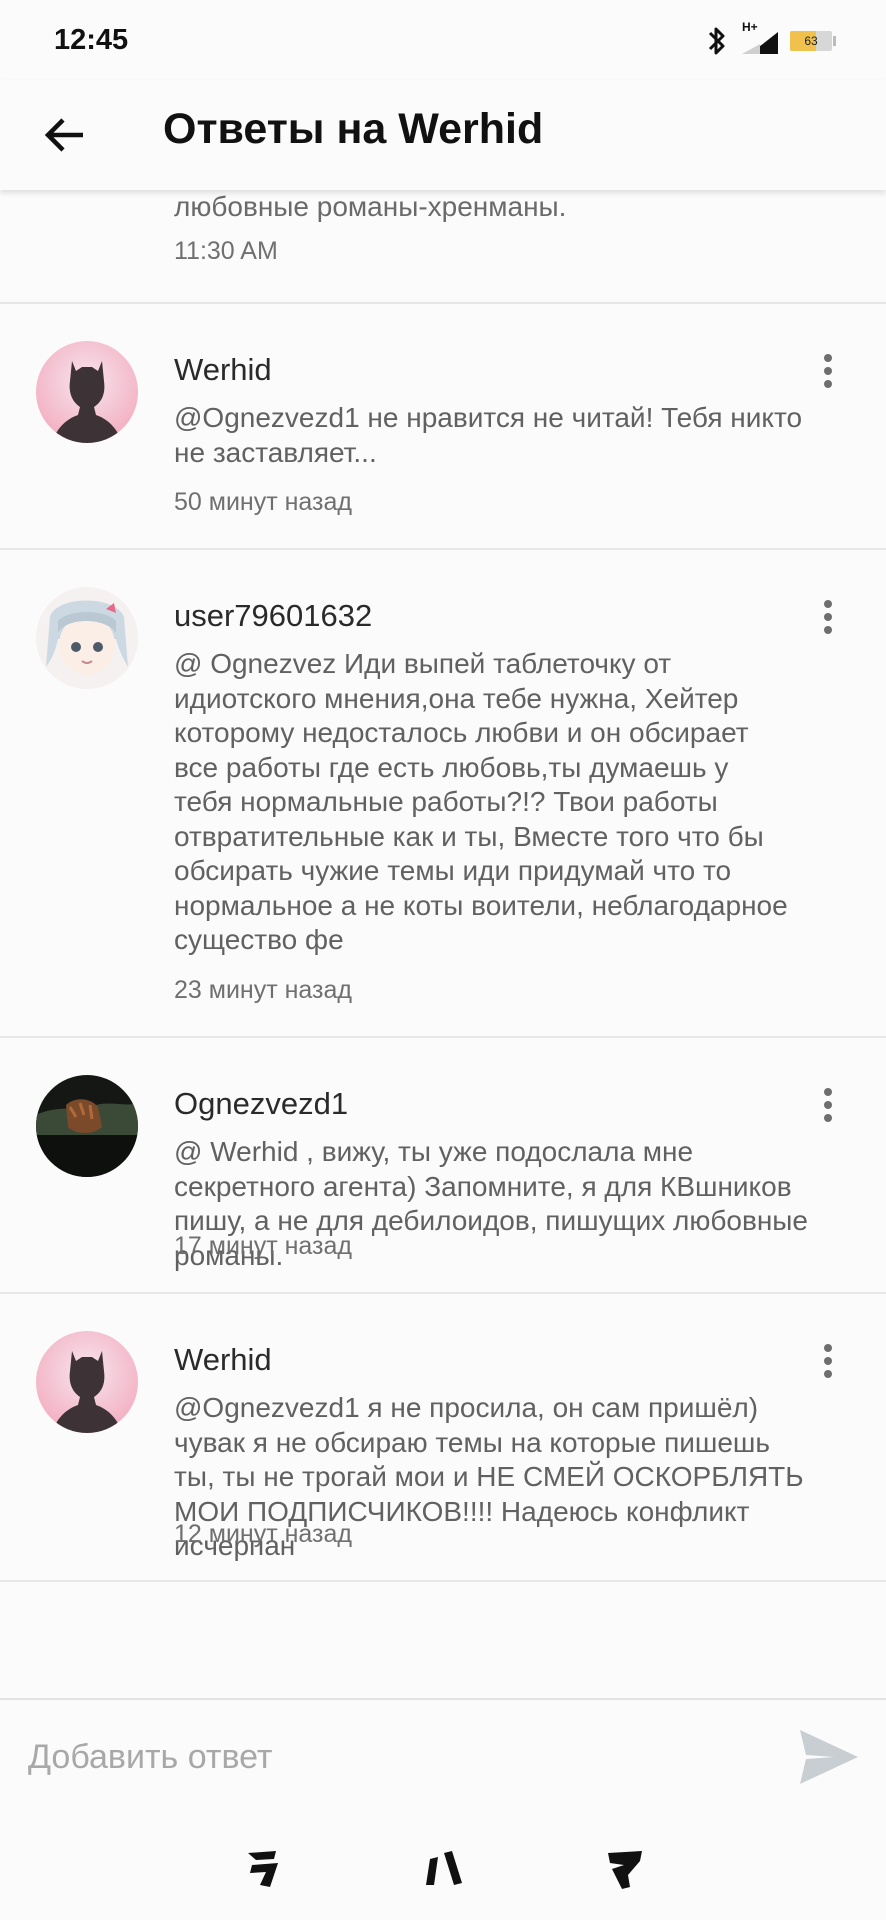 The height and width of the screenshot is (1920, 886). I want to click on battery-icon: 63, so click(811, 41).